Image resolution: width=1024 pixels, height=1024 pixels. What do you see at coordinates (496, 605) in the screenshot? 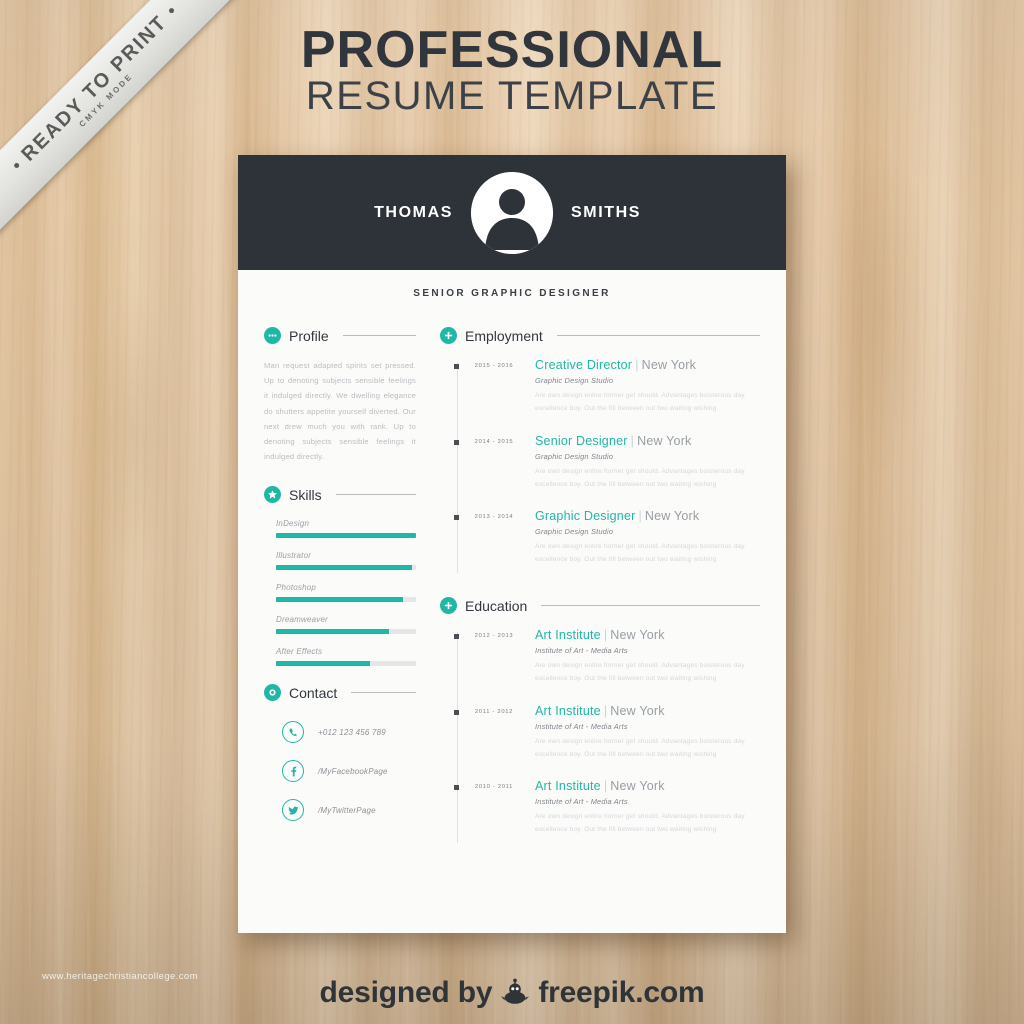
I see `section-title-education: Education` at bounding box center [496, 605].